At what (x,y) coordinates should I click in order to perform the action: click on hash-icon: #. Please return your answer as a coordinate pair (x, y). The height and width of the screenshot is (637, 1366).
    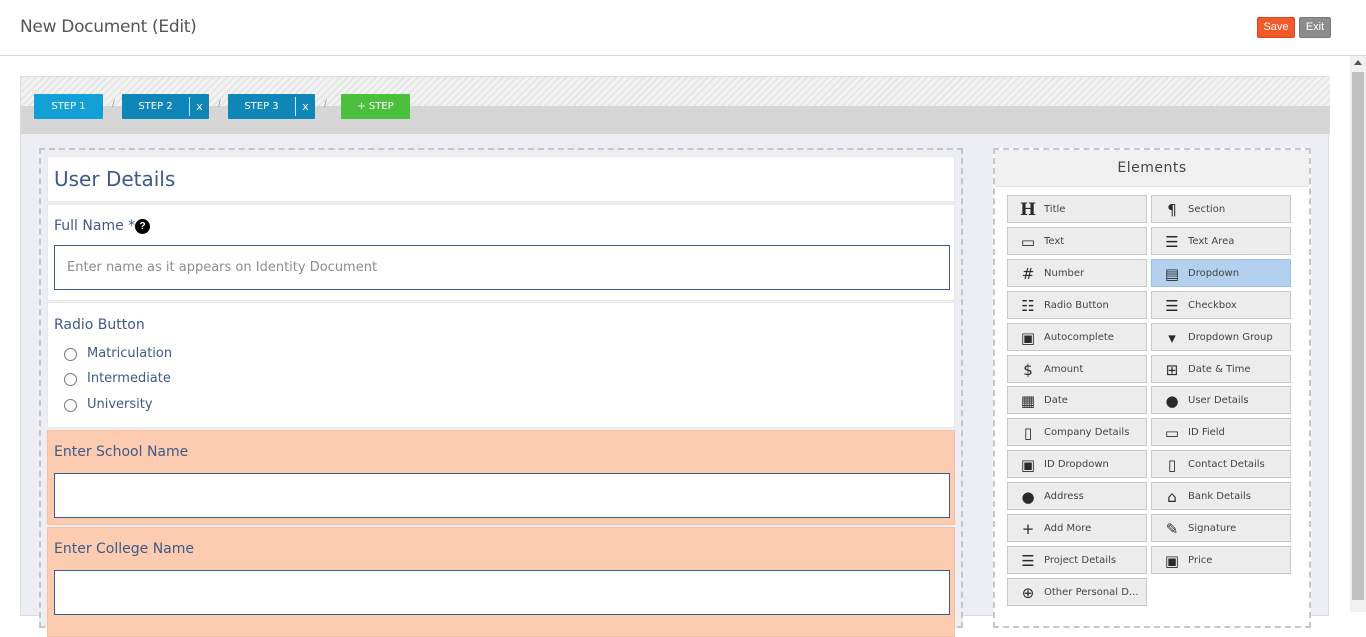
    Looking at the image, I should click on (1028, 274).